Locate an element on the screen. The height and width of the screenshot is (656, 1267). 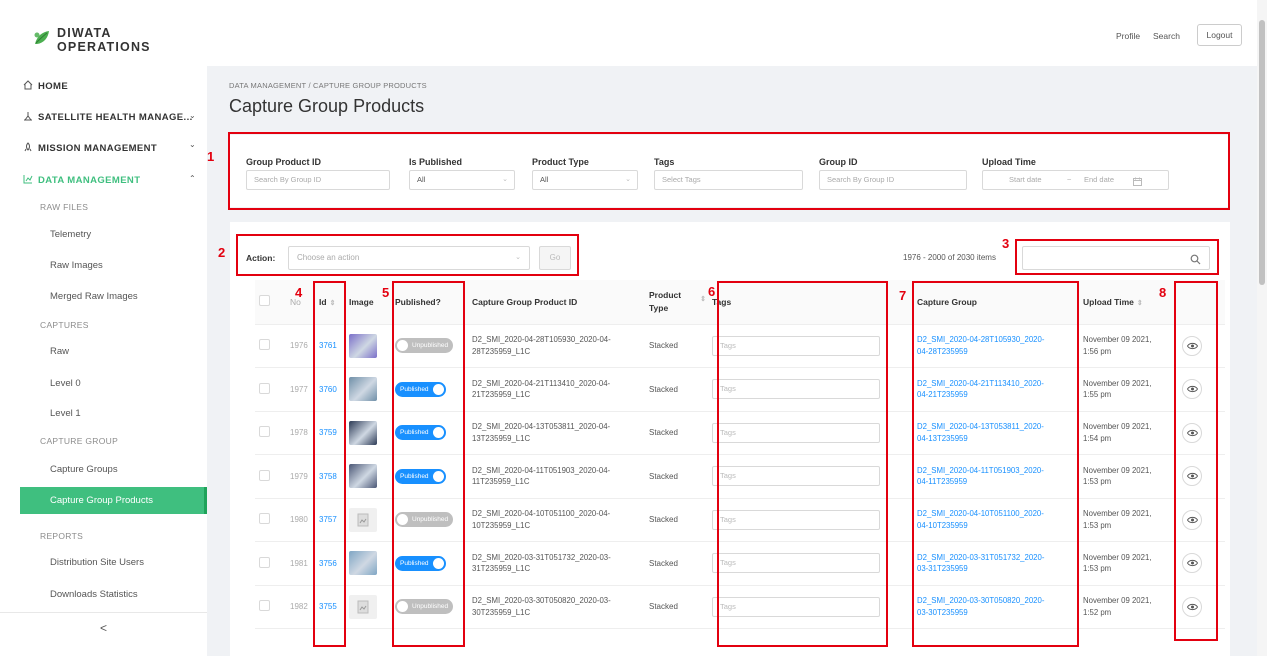
sidebar-item-raw-images: Raw Images is located at coordinates (76, 265).